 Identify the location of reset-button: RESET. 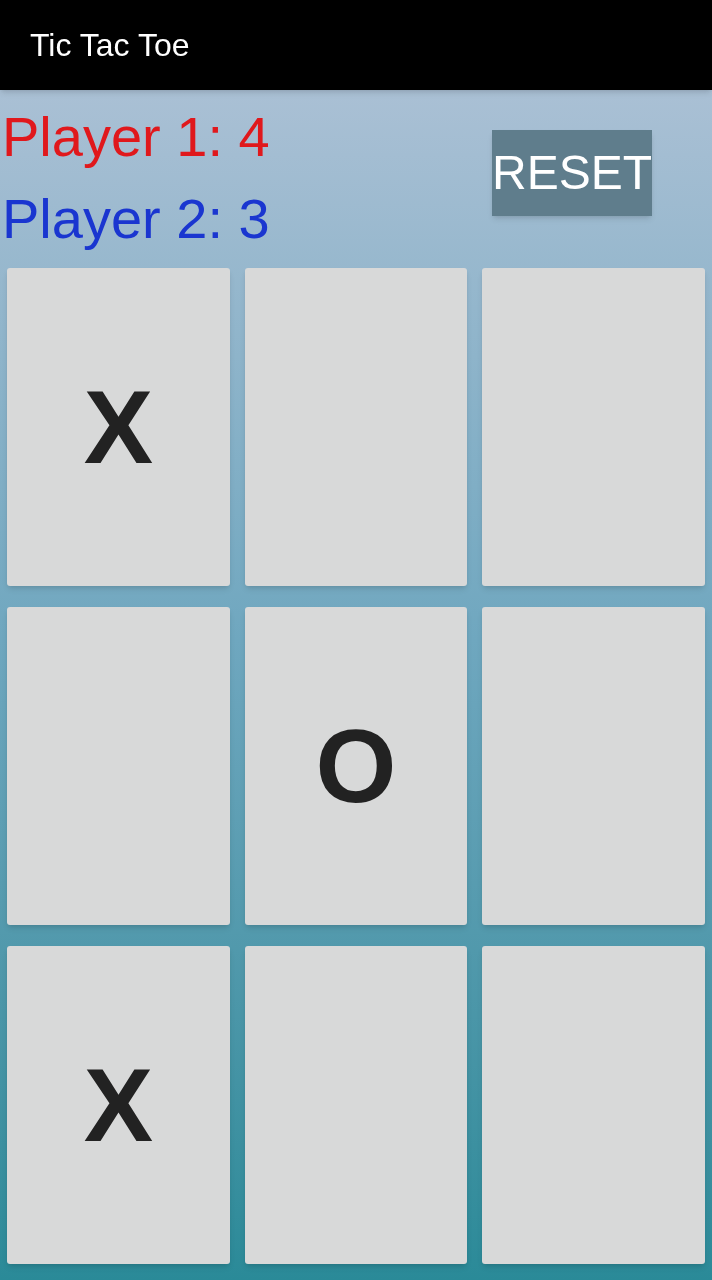
(572, 173).